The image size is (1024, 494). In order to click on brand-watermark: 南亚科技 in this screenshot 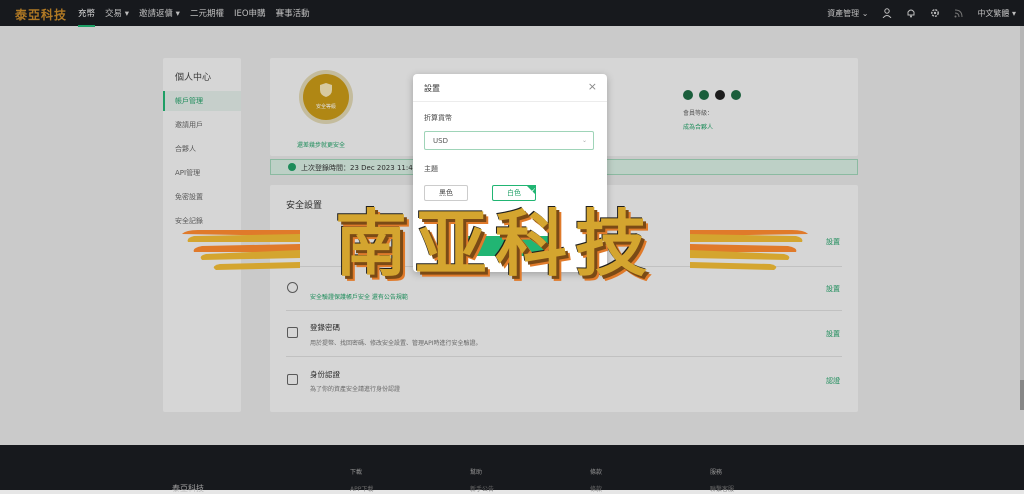, I will do `click(495, 244)`.